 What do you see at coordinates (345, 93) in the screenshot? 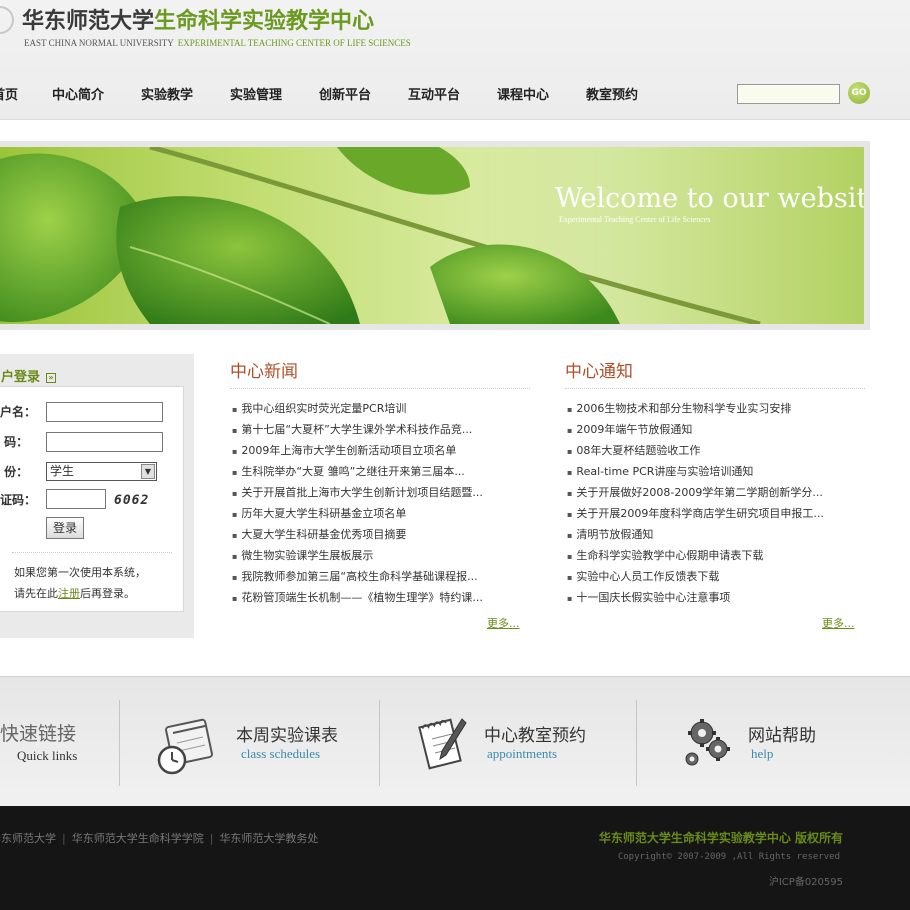
I see `nav-item-innovation: 创新平台` at bounding box center [345, 93].